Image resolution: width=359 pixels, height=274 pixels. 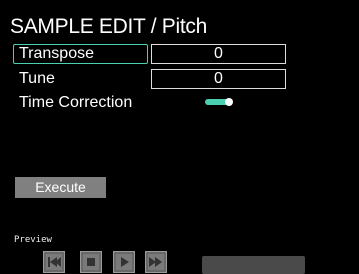 I want to click on transpose-value-field: 0, so click(x=218, y=54).